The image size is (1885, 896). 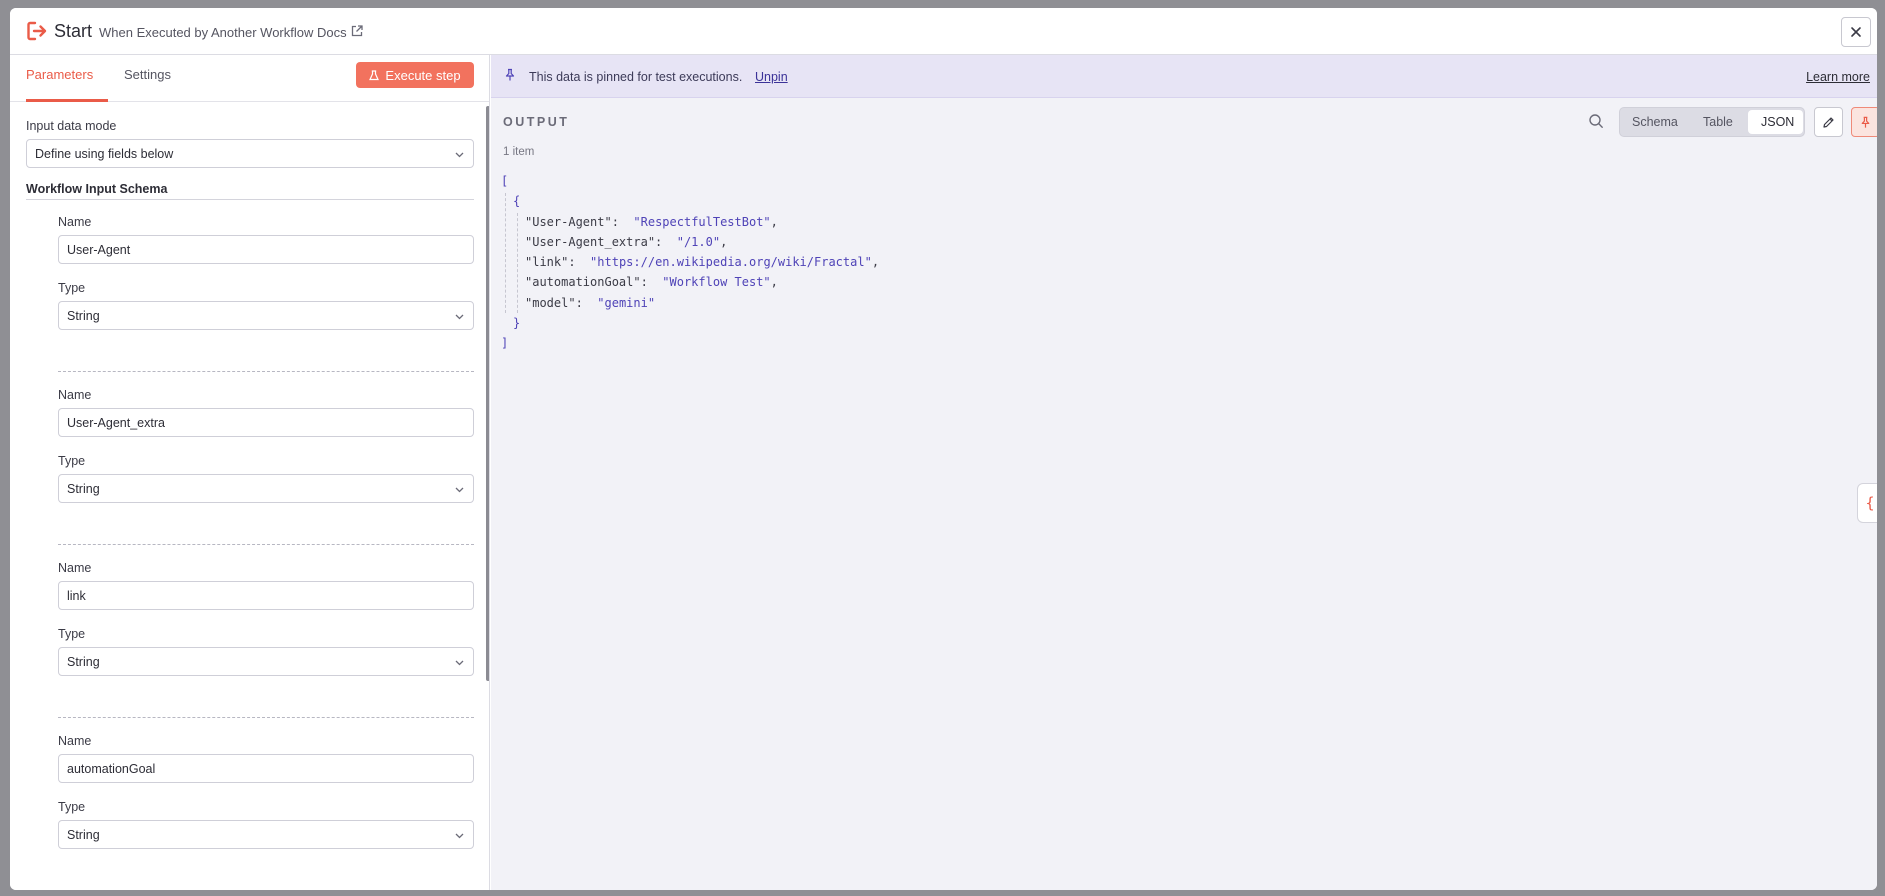 I want to click on execute-step-button: Execute step, so click(x=415, y=75).